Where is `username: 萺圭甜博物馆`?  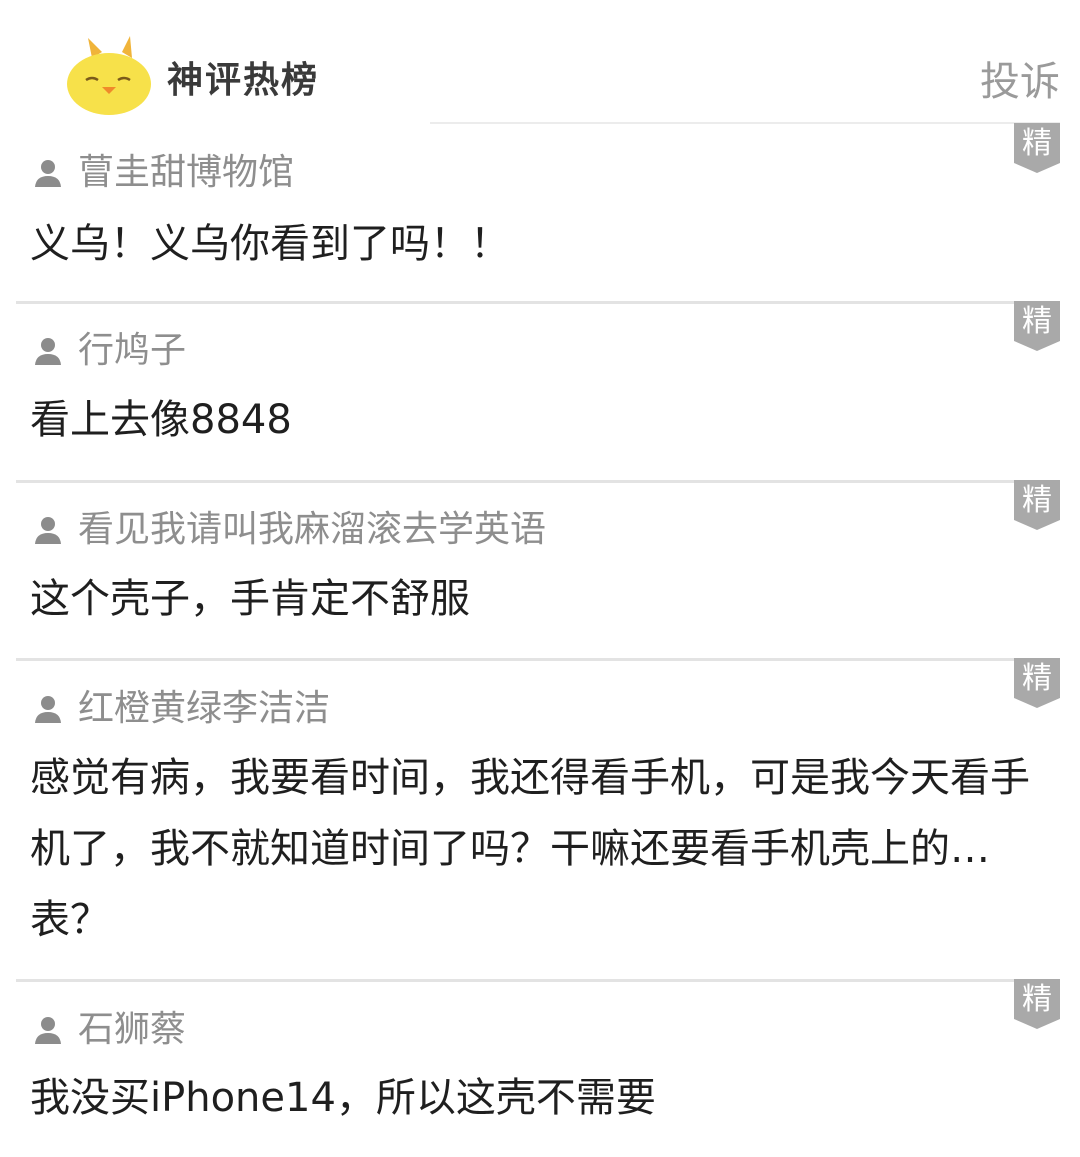 username: 萺圭甜博物馆 is located at coordinates (186, 173).